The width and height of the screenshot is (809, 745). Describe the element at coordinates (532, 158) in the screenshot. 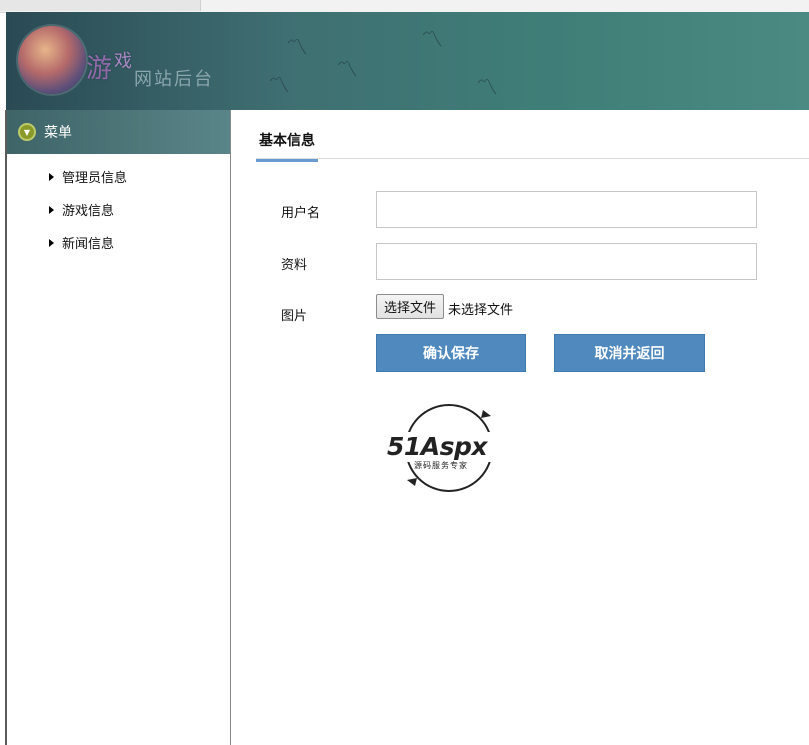

I see `section-divider` at that location.